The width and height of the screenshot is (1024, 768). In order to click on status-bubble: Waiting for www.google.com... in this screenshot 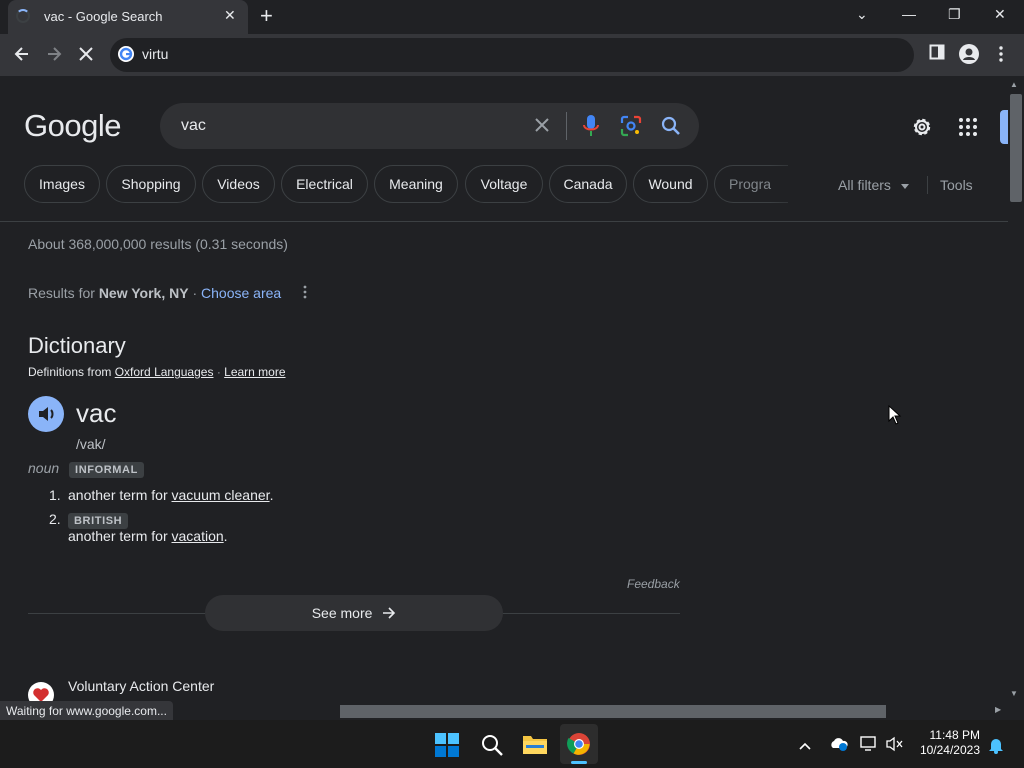, I will do `click(86, 711)`.